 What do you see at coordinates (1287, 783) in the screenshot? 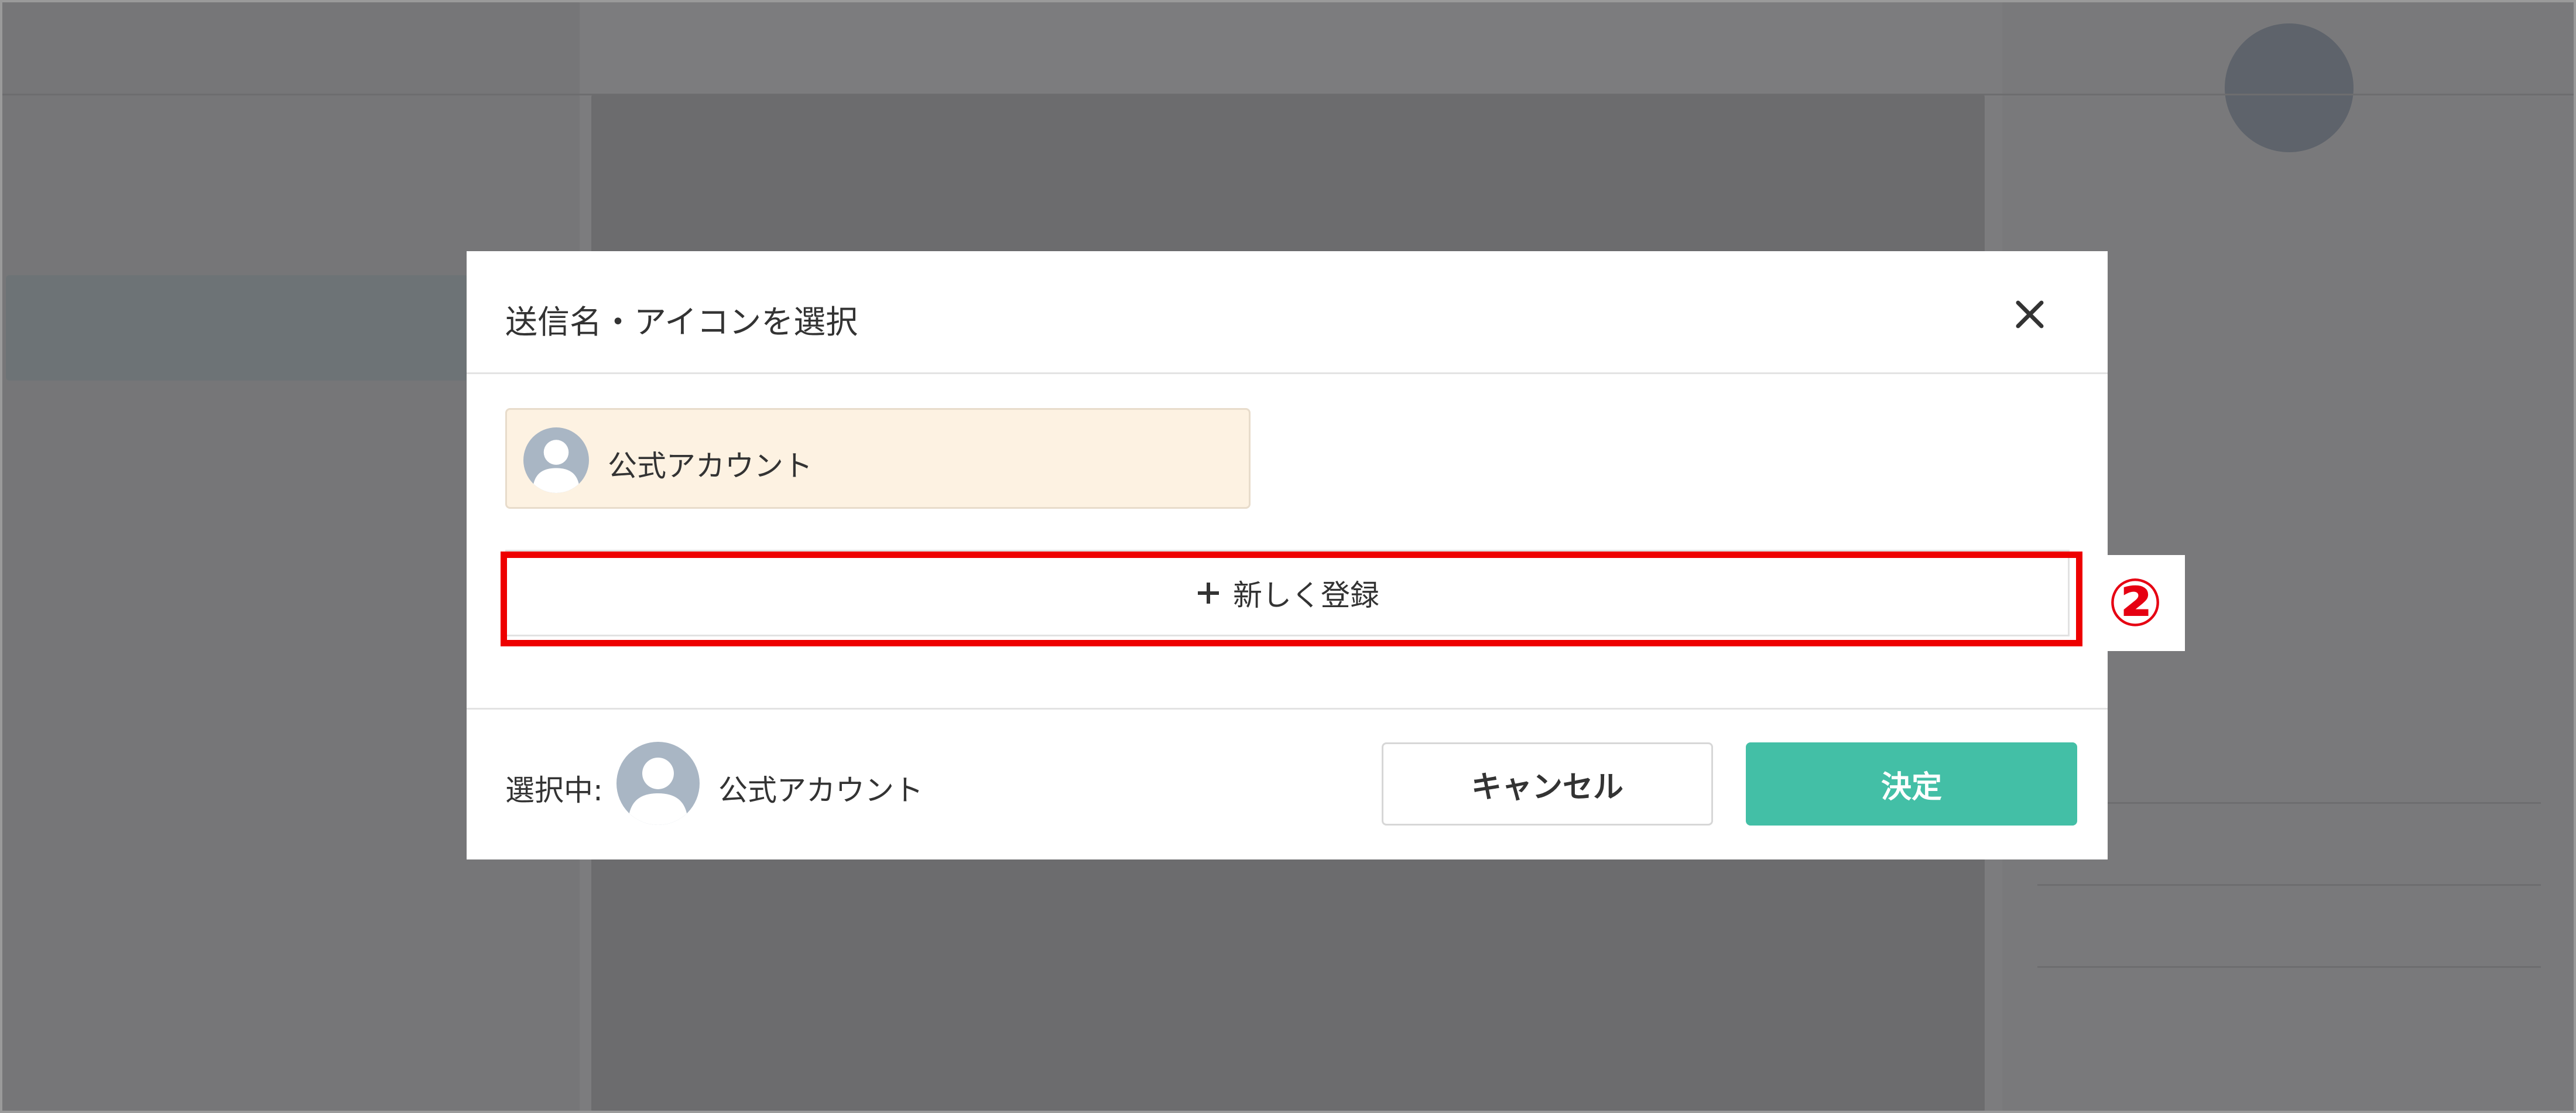
I see `dialog-footer: 選択中: 公式アカウント キャンセル 決定` at bounding box center [1287, 783].